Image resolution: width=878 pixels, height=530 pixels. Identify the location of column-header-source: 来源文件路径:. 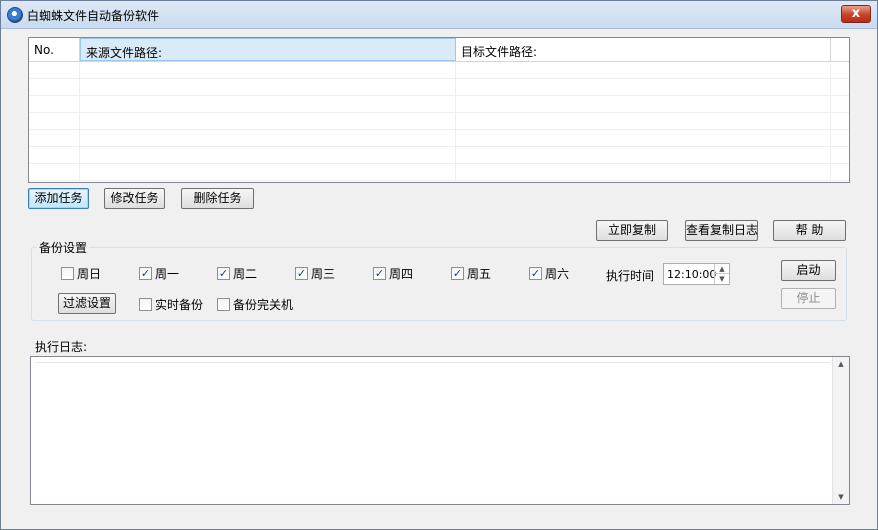
(268, 49).